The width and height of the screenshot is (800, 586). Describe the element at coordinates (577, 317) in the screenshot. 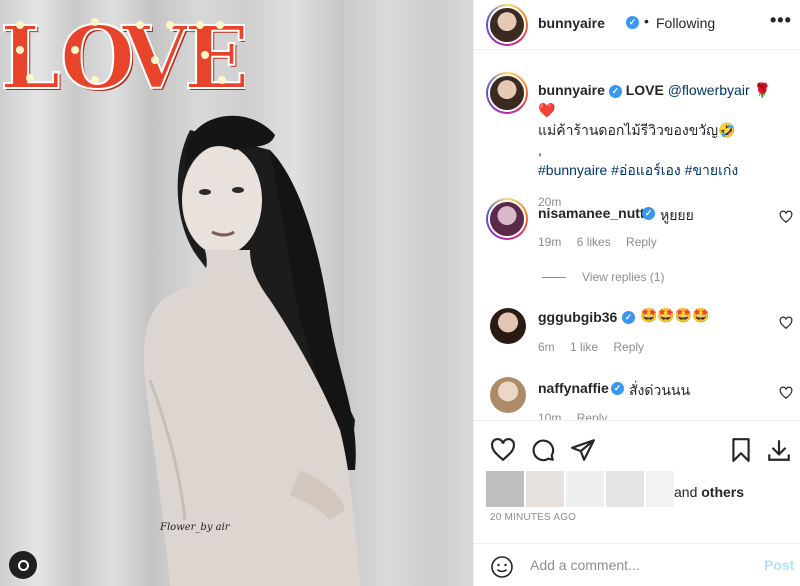

I see `comment-username: gggubgib36` at that location.